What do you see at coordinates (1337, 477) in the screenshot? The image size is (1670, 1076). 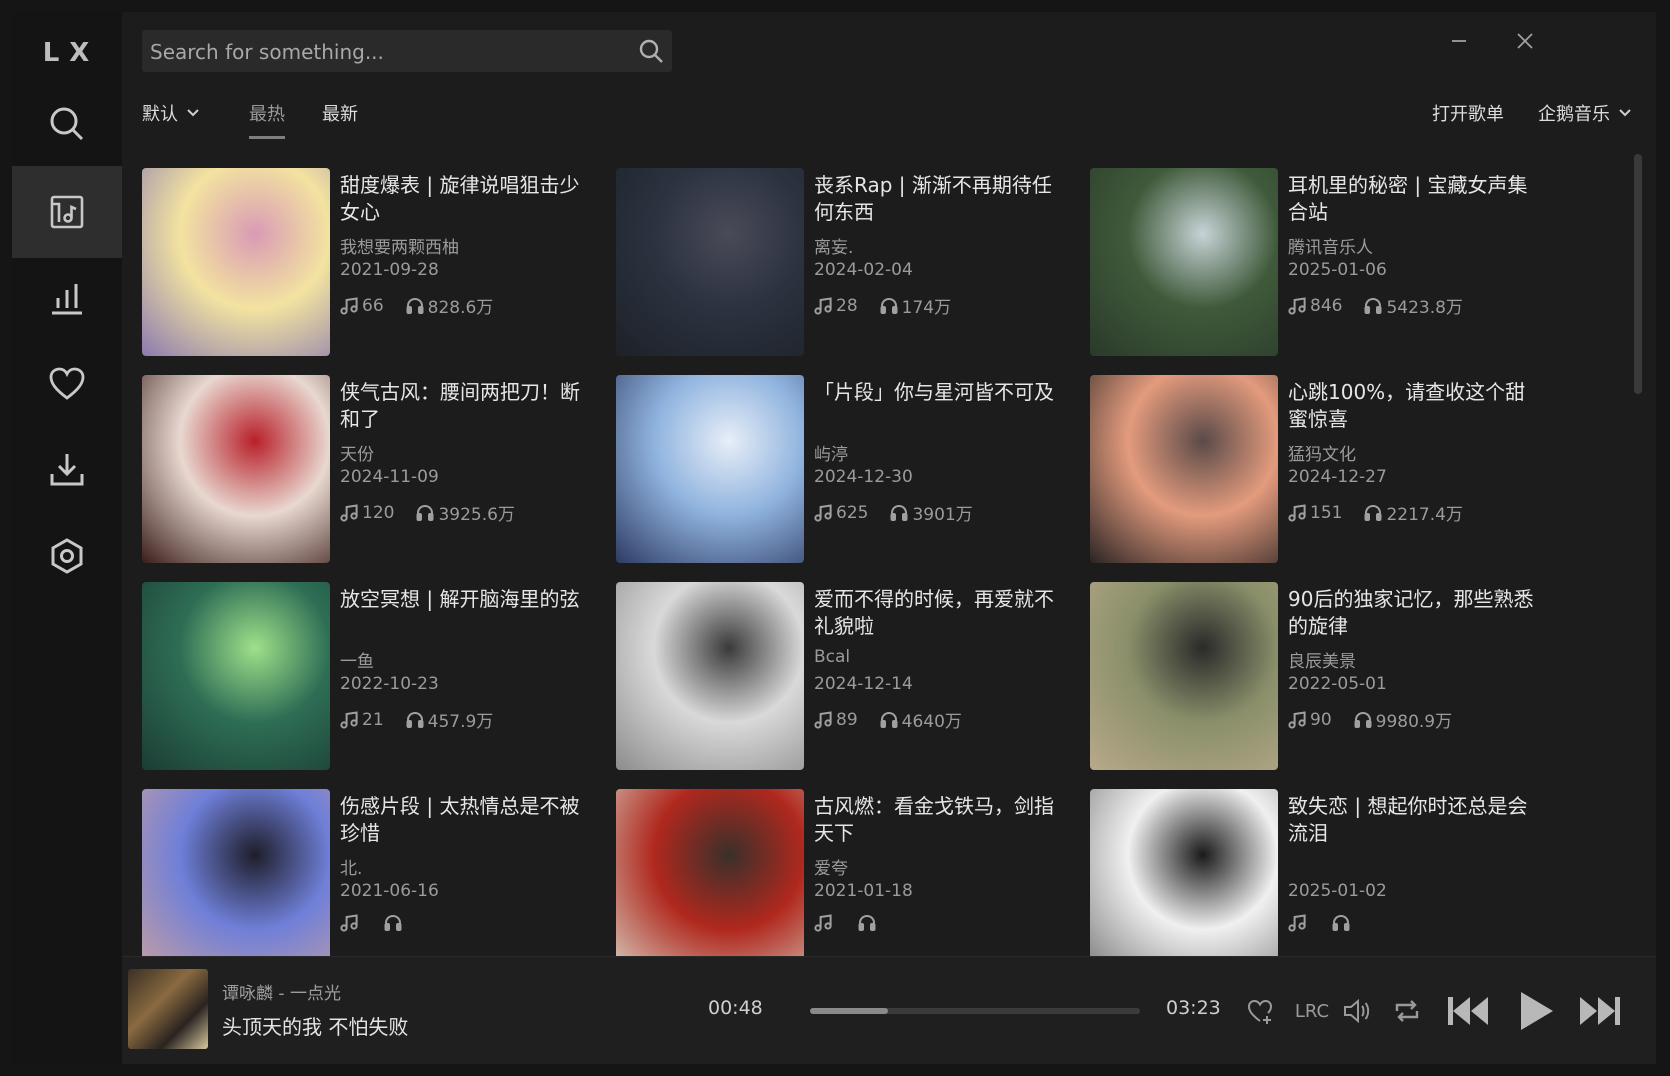 I see `playlist-date: 2024-12-27` at bounding box center [1337, 477].